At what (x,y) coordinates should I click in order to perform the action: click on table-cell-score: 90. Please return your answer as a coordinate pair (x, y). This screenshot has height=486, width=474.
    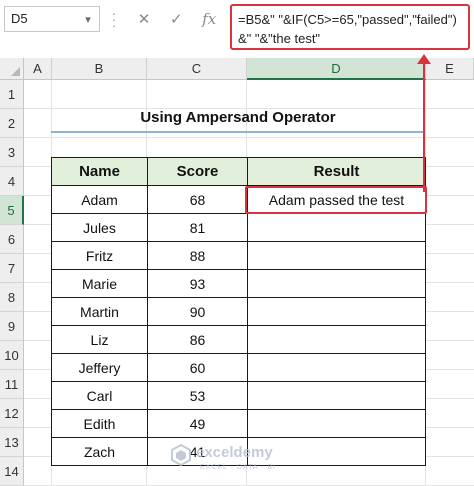
    Looking at the image, I should click on (197, 311).